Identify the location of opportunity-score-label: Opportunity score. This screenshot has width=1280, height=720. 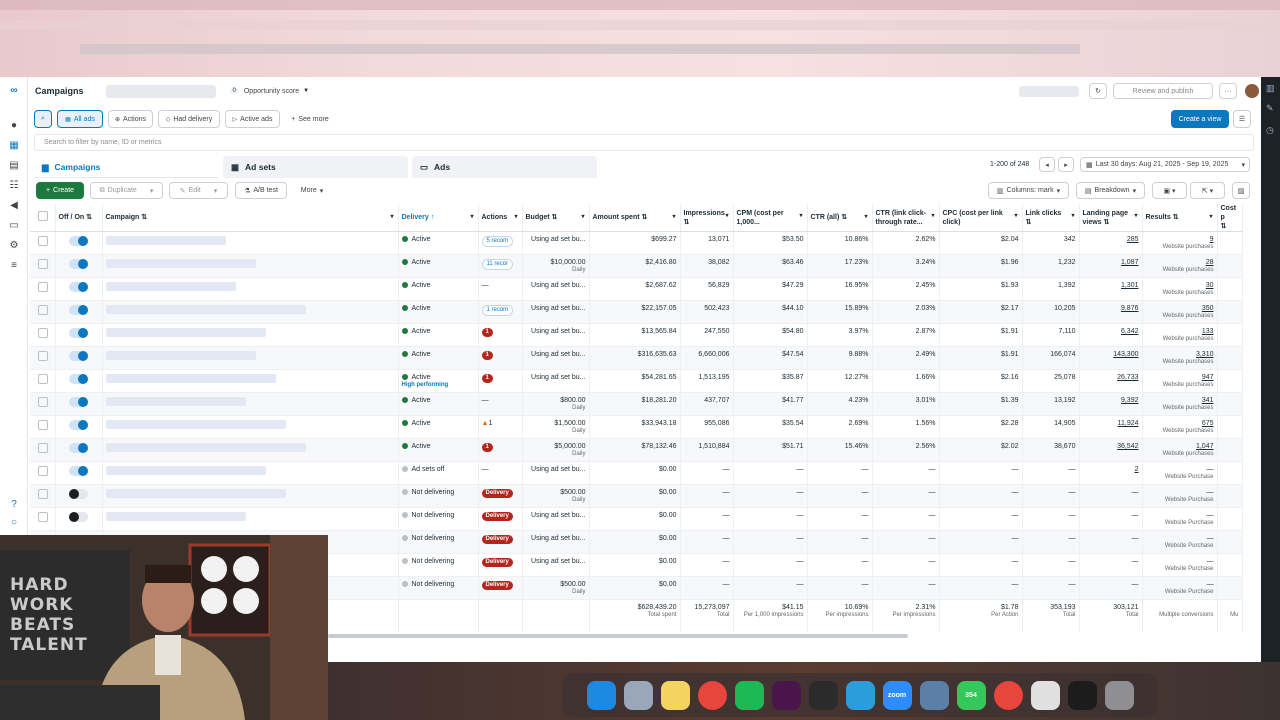
(271, 91).